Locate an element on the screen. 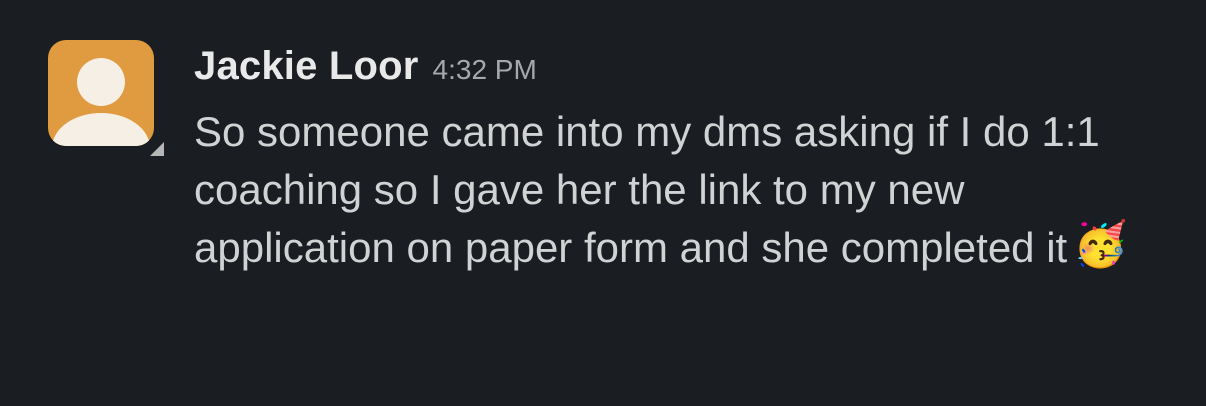 The image size is (1206, 406). presence-indicator-icon is located at coordinates (157, 149).